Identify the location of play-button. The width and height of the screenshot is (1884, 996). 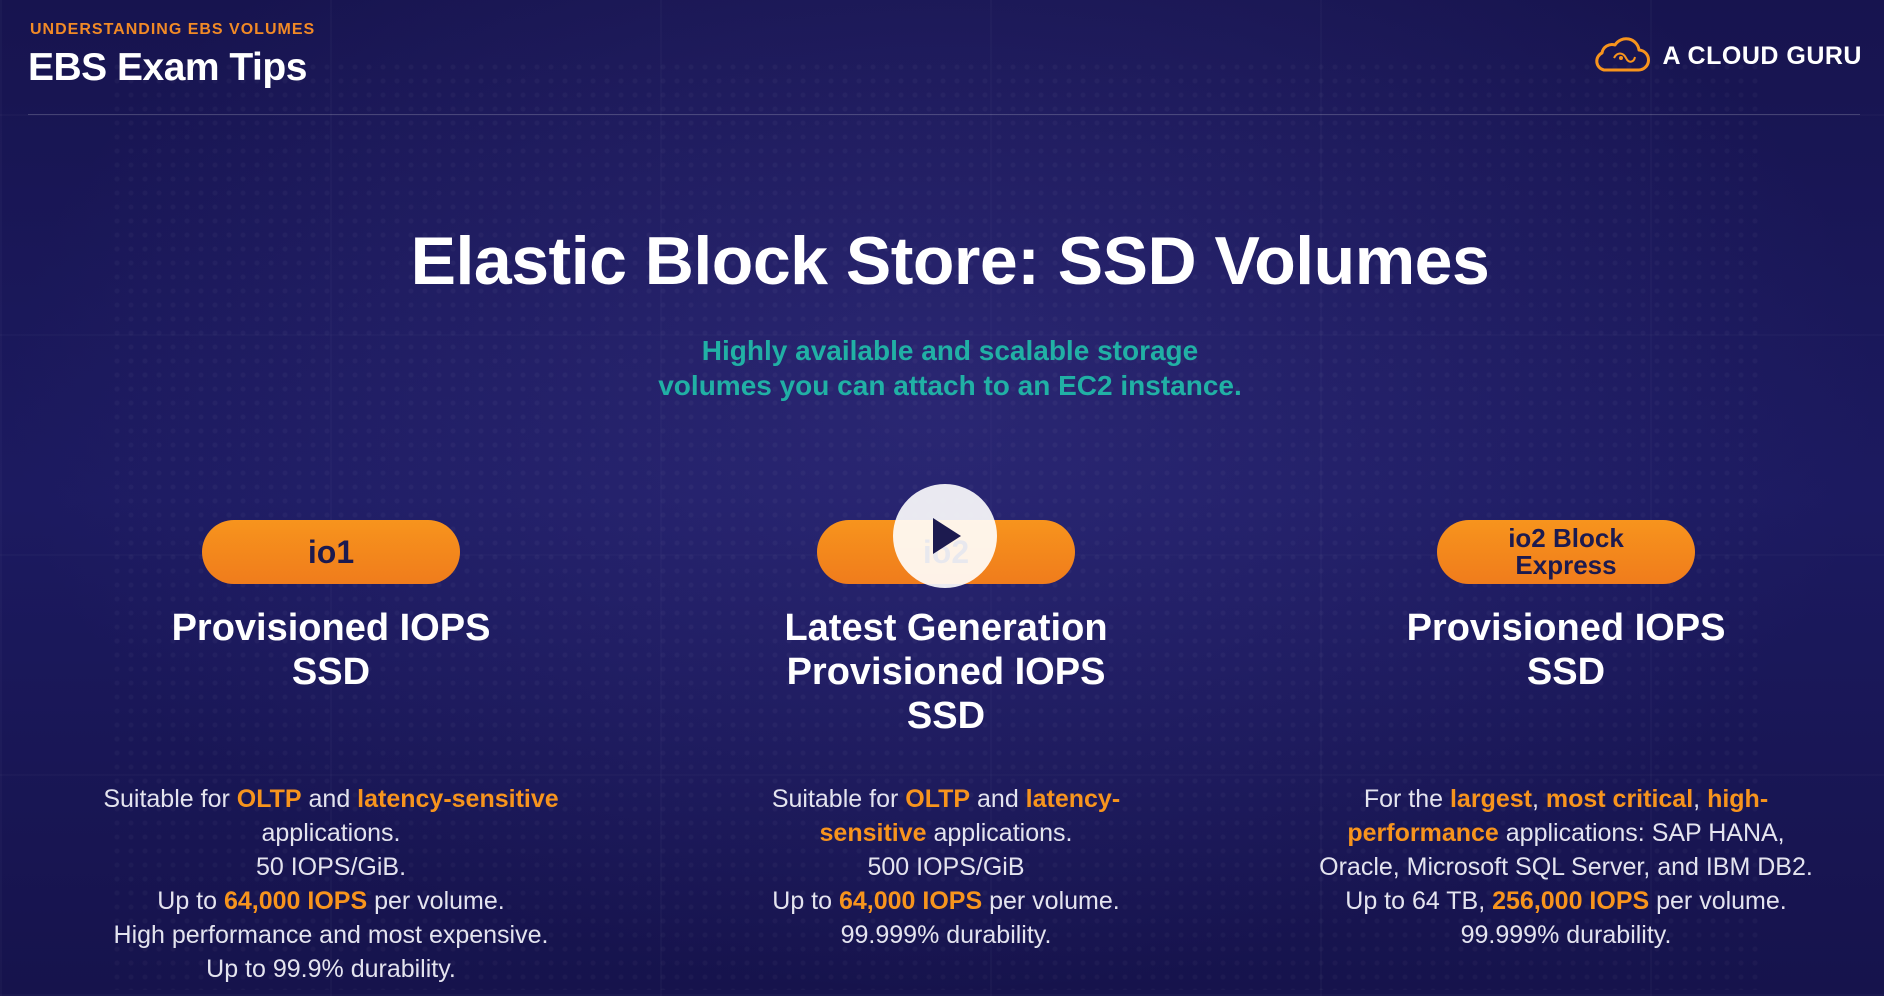
(945, 536).